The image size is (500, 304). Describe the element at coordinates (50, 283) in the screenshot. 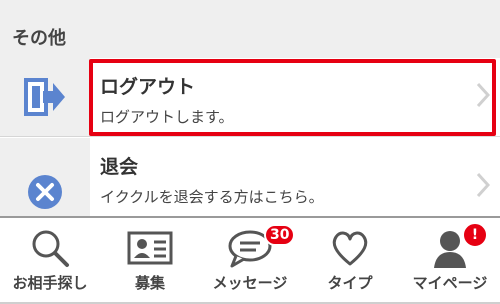

I see `tab-label: お相手探し` at that location.